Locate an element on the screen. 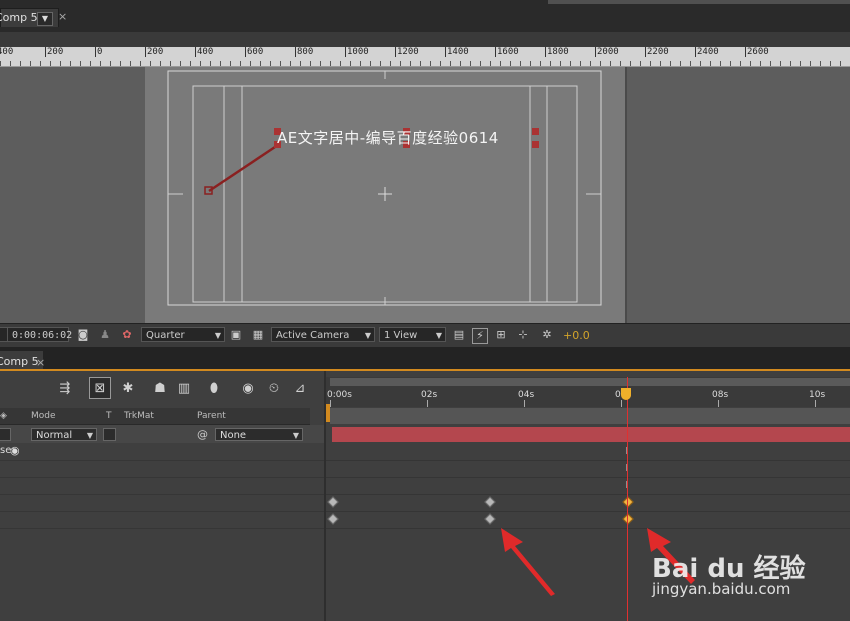 This screenshot has width=850, height=621. top-tab-bar: Comp 5 ▼ × is located at coordinates (425, 16).